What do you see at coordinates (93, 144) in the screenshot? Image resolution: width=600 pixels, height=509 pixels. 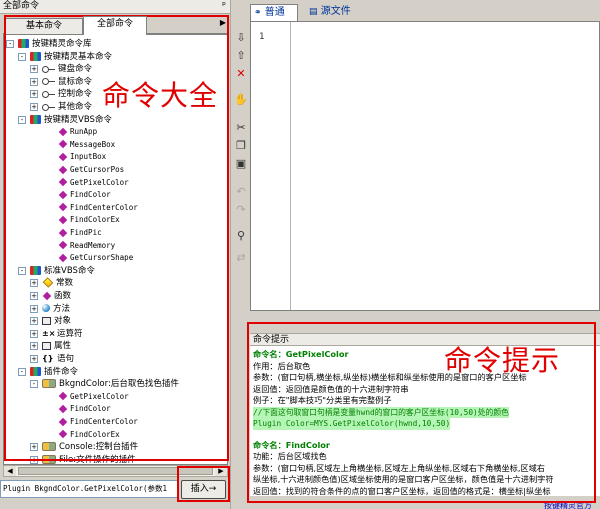 I see `tree-item-label: MessageBox` at bounding box center [93, 144].